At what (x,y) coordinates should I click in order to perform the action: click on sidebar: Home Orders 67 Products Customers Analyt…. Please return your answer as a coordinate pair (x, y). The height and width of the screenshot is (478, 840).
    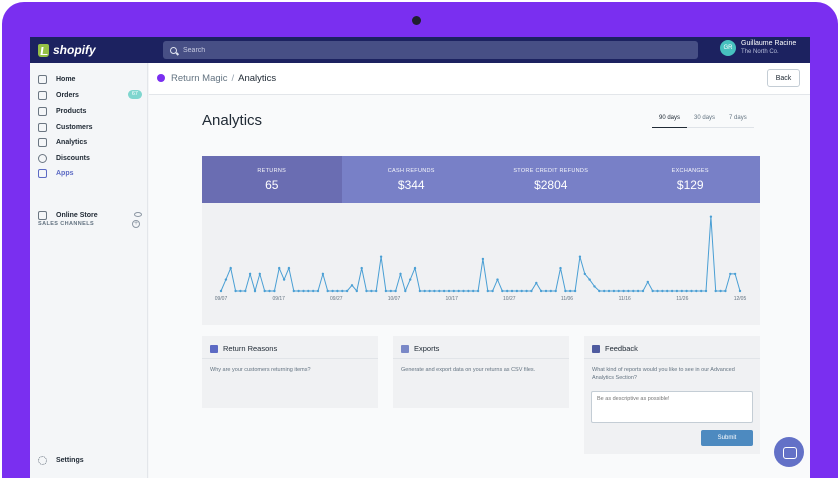
    Looking at the image, I should click on (89, 270).